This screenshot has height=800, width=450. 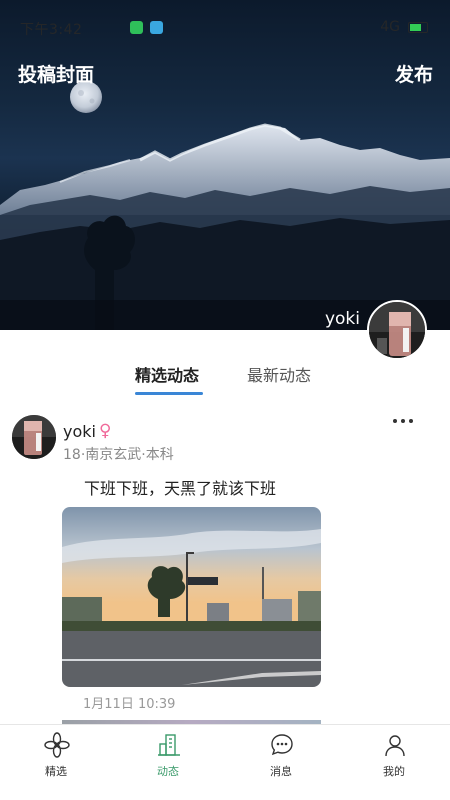 I want to click on nav-profile: 我的, so click(x=394, y=762).